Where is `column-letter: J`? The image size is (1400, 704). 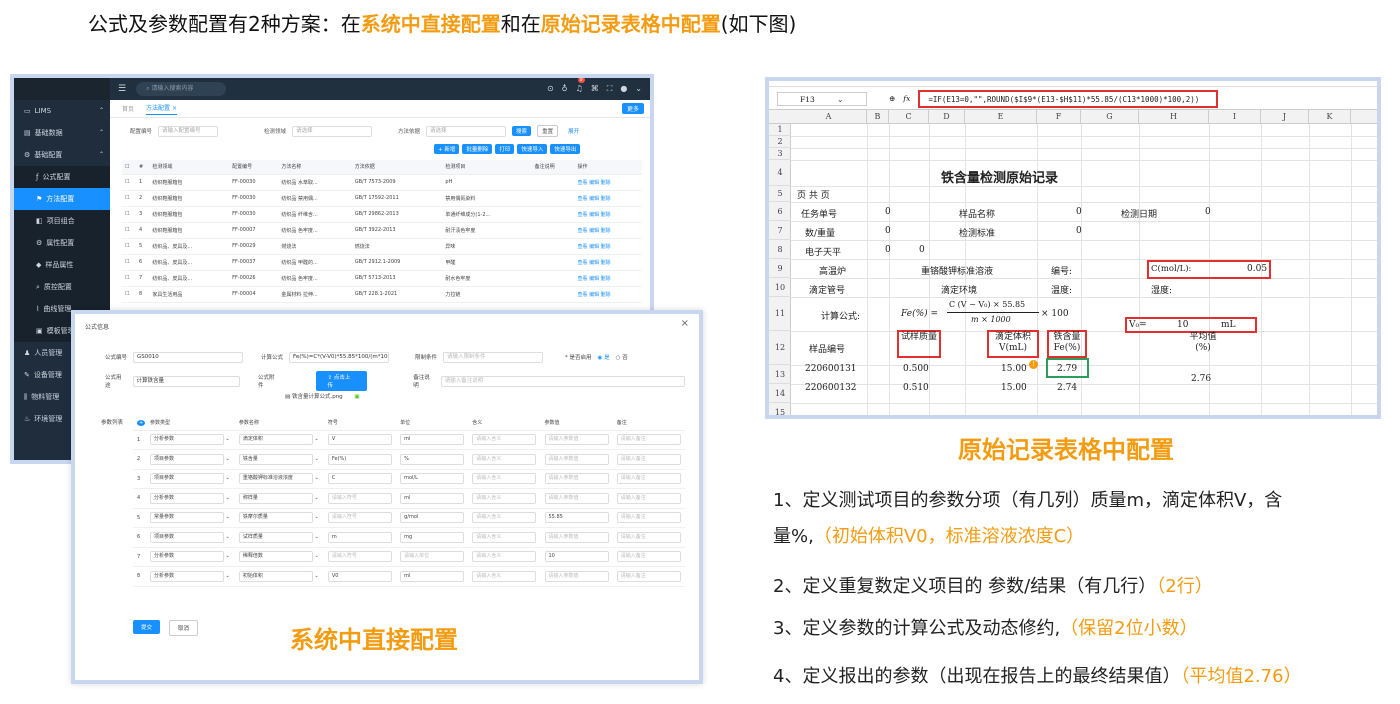 column-letter: J is located at coordinates (1285, 117).